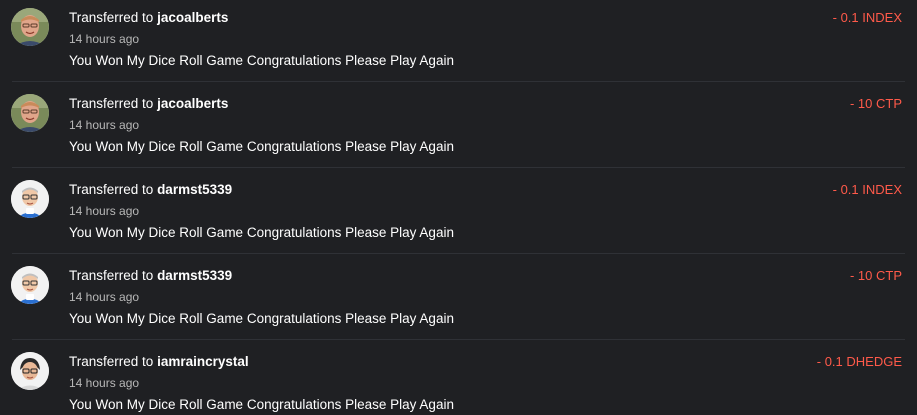  Describe the element at coordinates (859, 361) in the screenshot. I see `transfer-amount: - 0.1 DHEDGE` at that location.